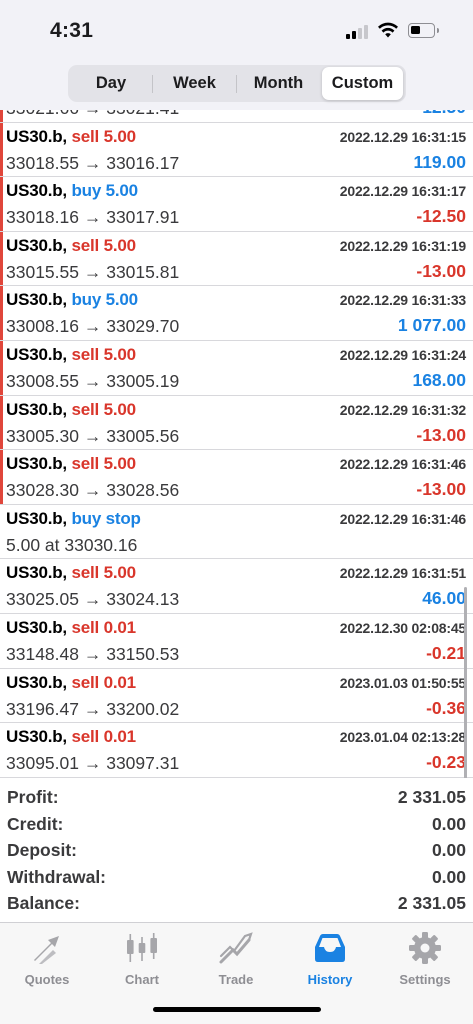  I want to click on deal-profit: -0.21, so click(446, 652).